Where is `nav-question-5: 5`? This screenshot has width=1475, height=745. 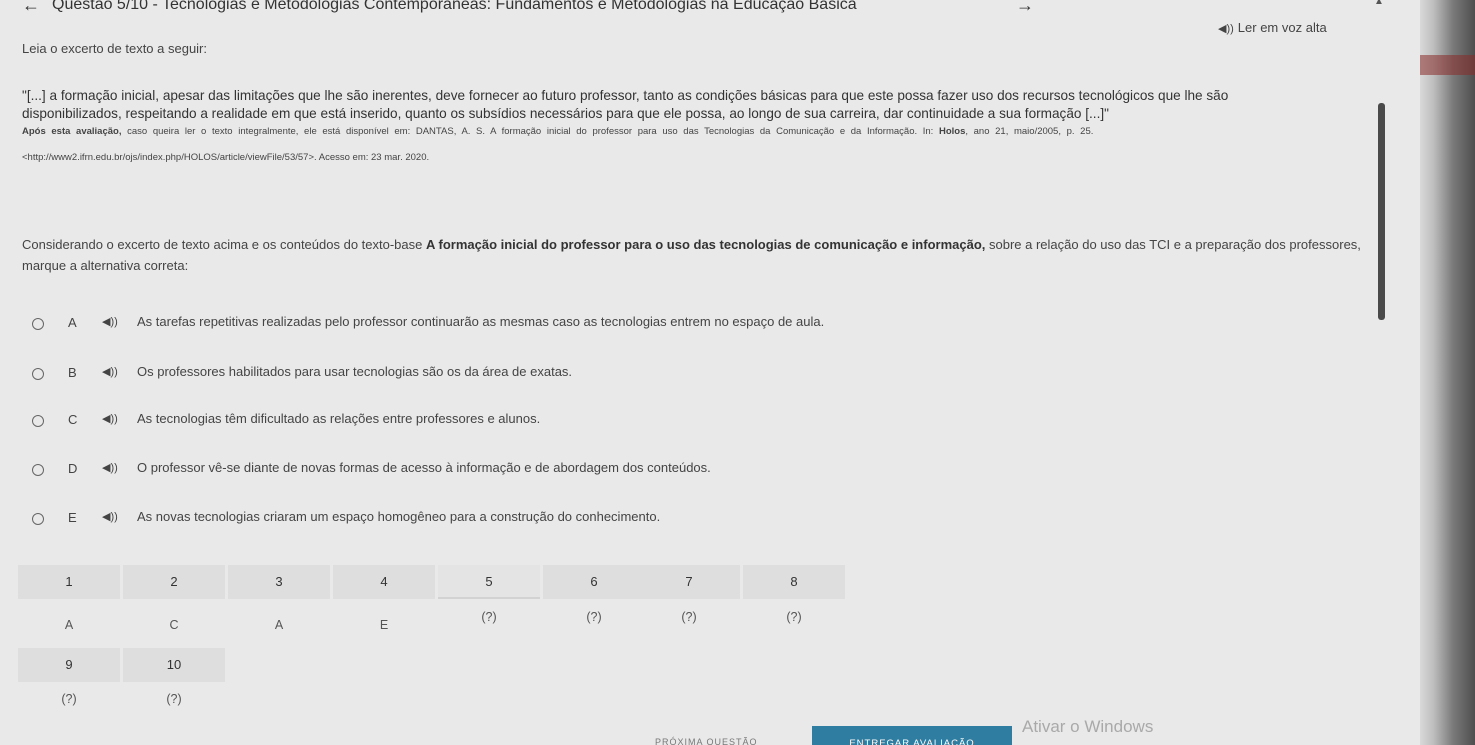
nav-question-5: 5 is located at coordinates (489, 582).